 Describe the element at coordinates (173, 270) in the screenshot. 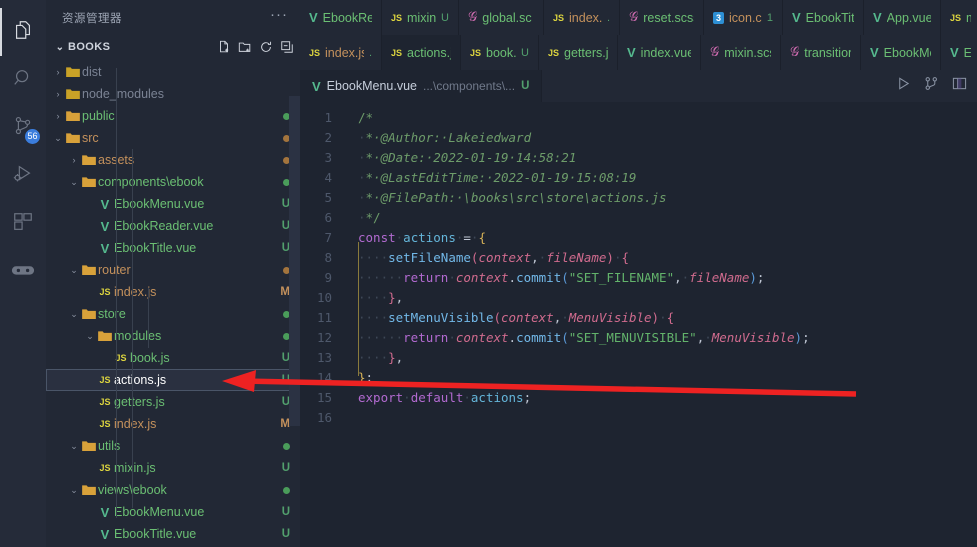

I see `tree-item: ⌄ router` at that location.